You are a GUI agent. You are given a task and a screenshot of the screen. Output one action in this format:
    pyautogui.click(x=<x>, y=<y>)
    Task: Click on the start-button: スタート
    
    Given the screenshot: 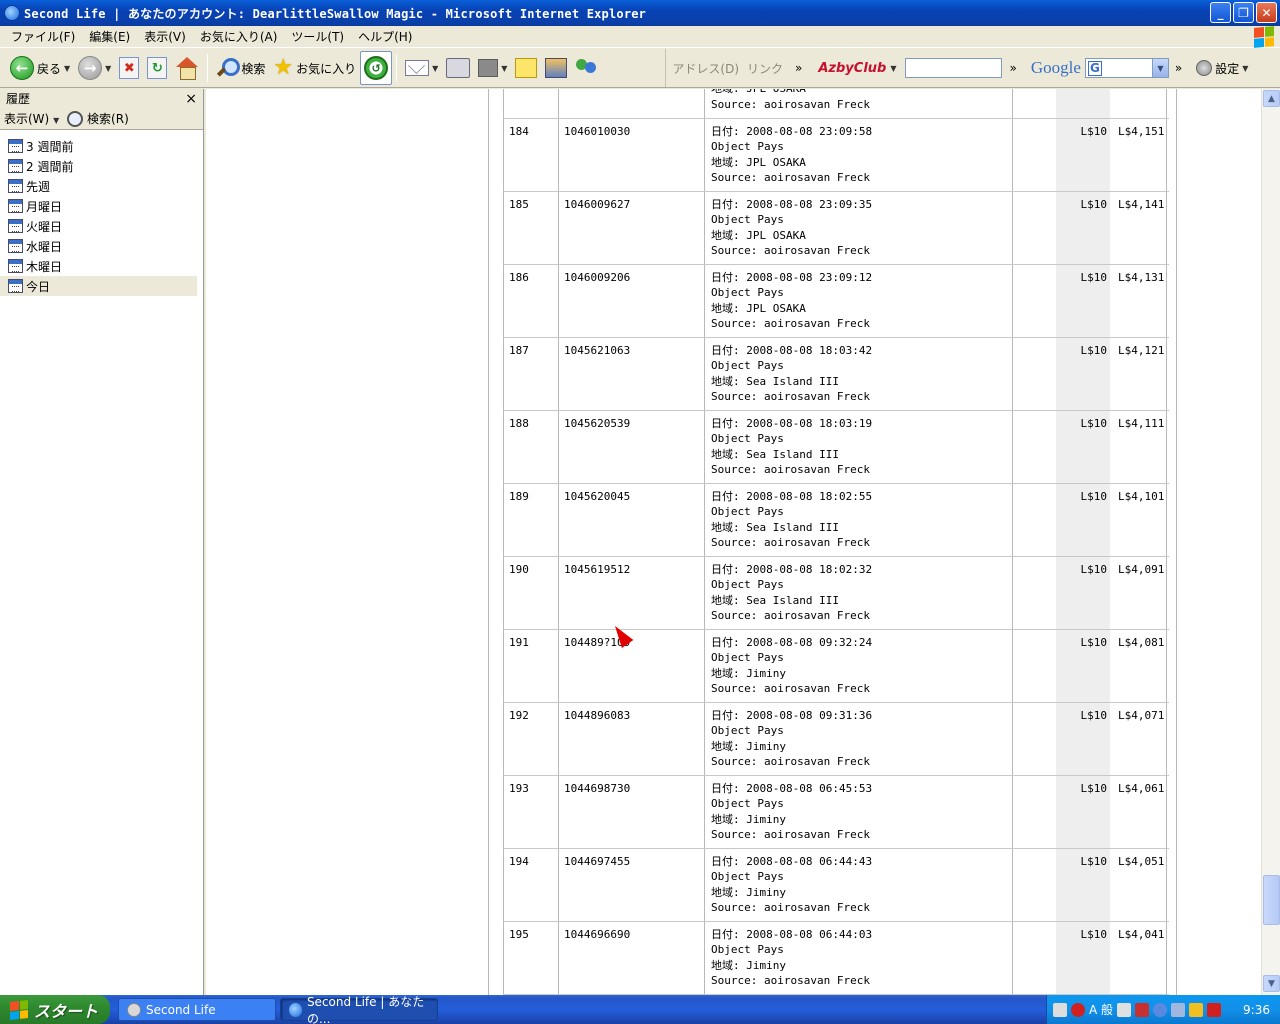 What is the action you would take?
    pyautogui.click(x=55, y=1009)
    